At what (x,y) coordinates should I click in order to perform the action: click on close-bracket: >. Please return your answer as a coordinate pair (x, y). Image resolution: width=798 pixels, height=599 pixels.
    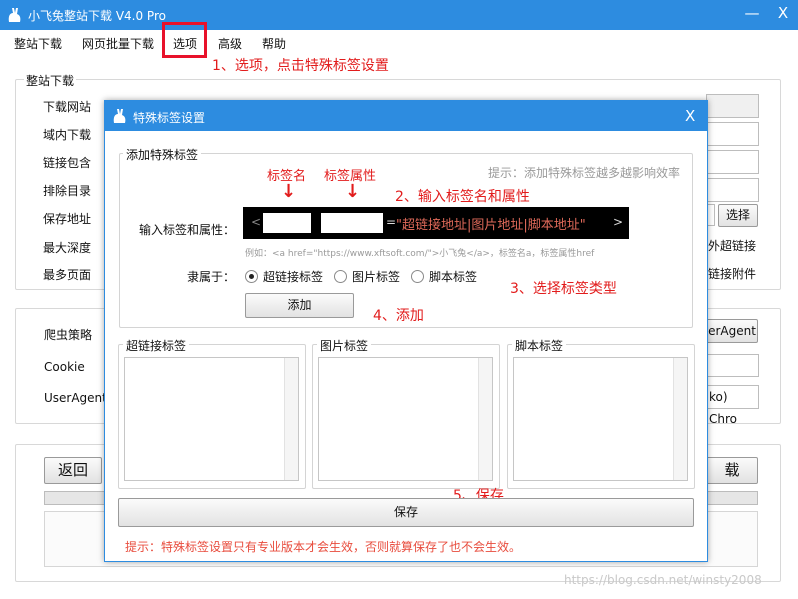
    Looking at the image, I should click on (618, 222).